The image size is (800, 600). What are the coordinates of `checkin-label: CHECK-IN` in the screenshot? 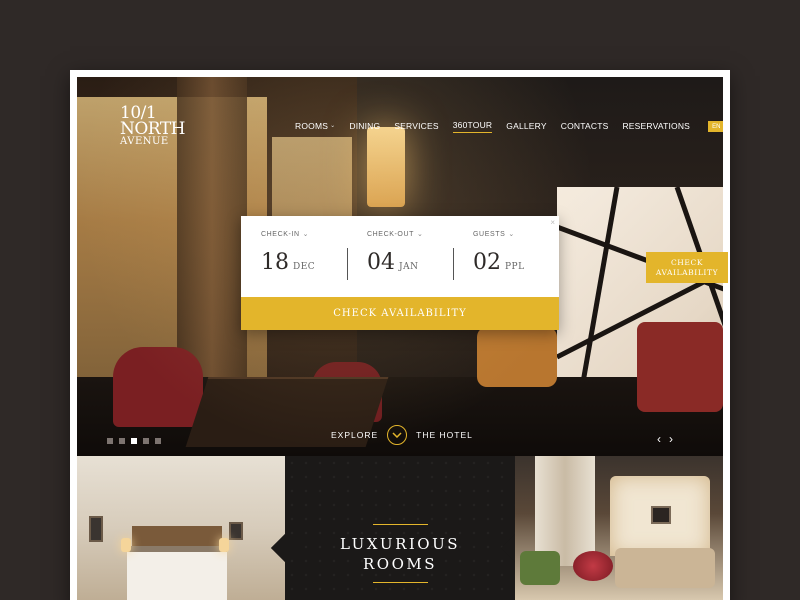 It's located at (280, 234).